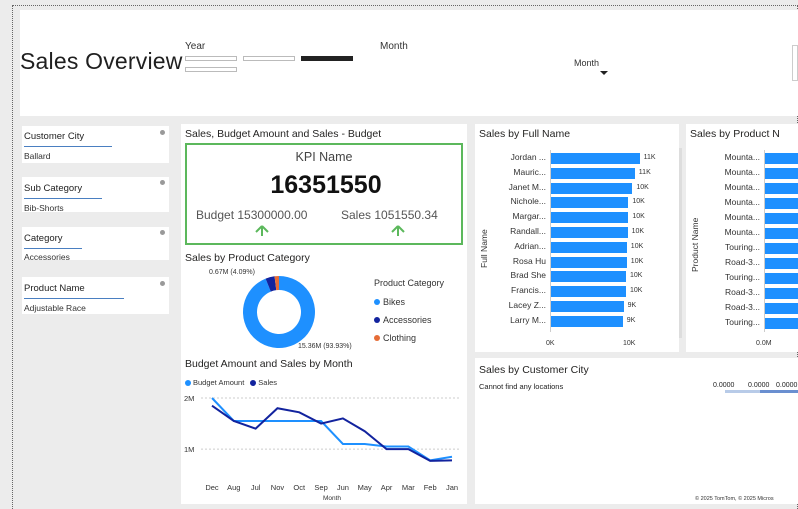 The width and height of the screenshot is (798, 509). I want to click on x-tick: Jun, so click(343, 487).